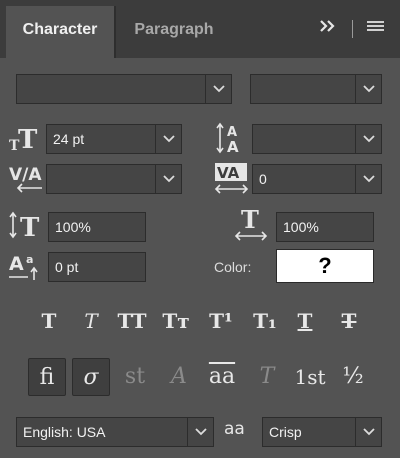 This screenshot has width=400, height=458. Describe the element at coordinates (328, 28) in the screenshot. I see `expand-icon` at that location.